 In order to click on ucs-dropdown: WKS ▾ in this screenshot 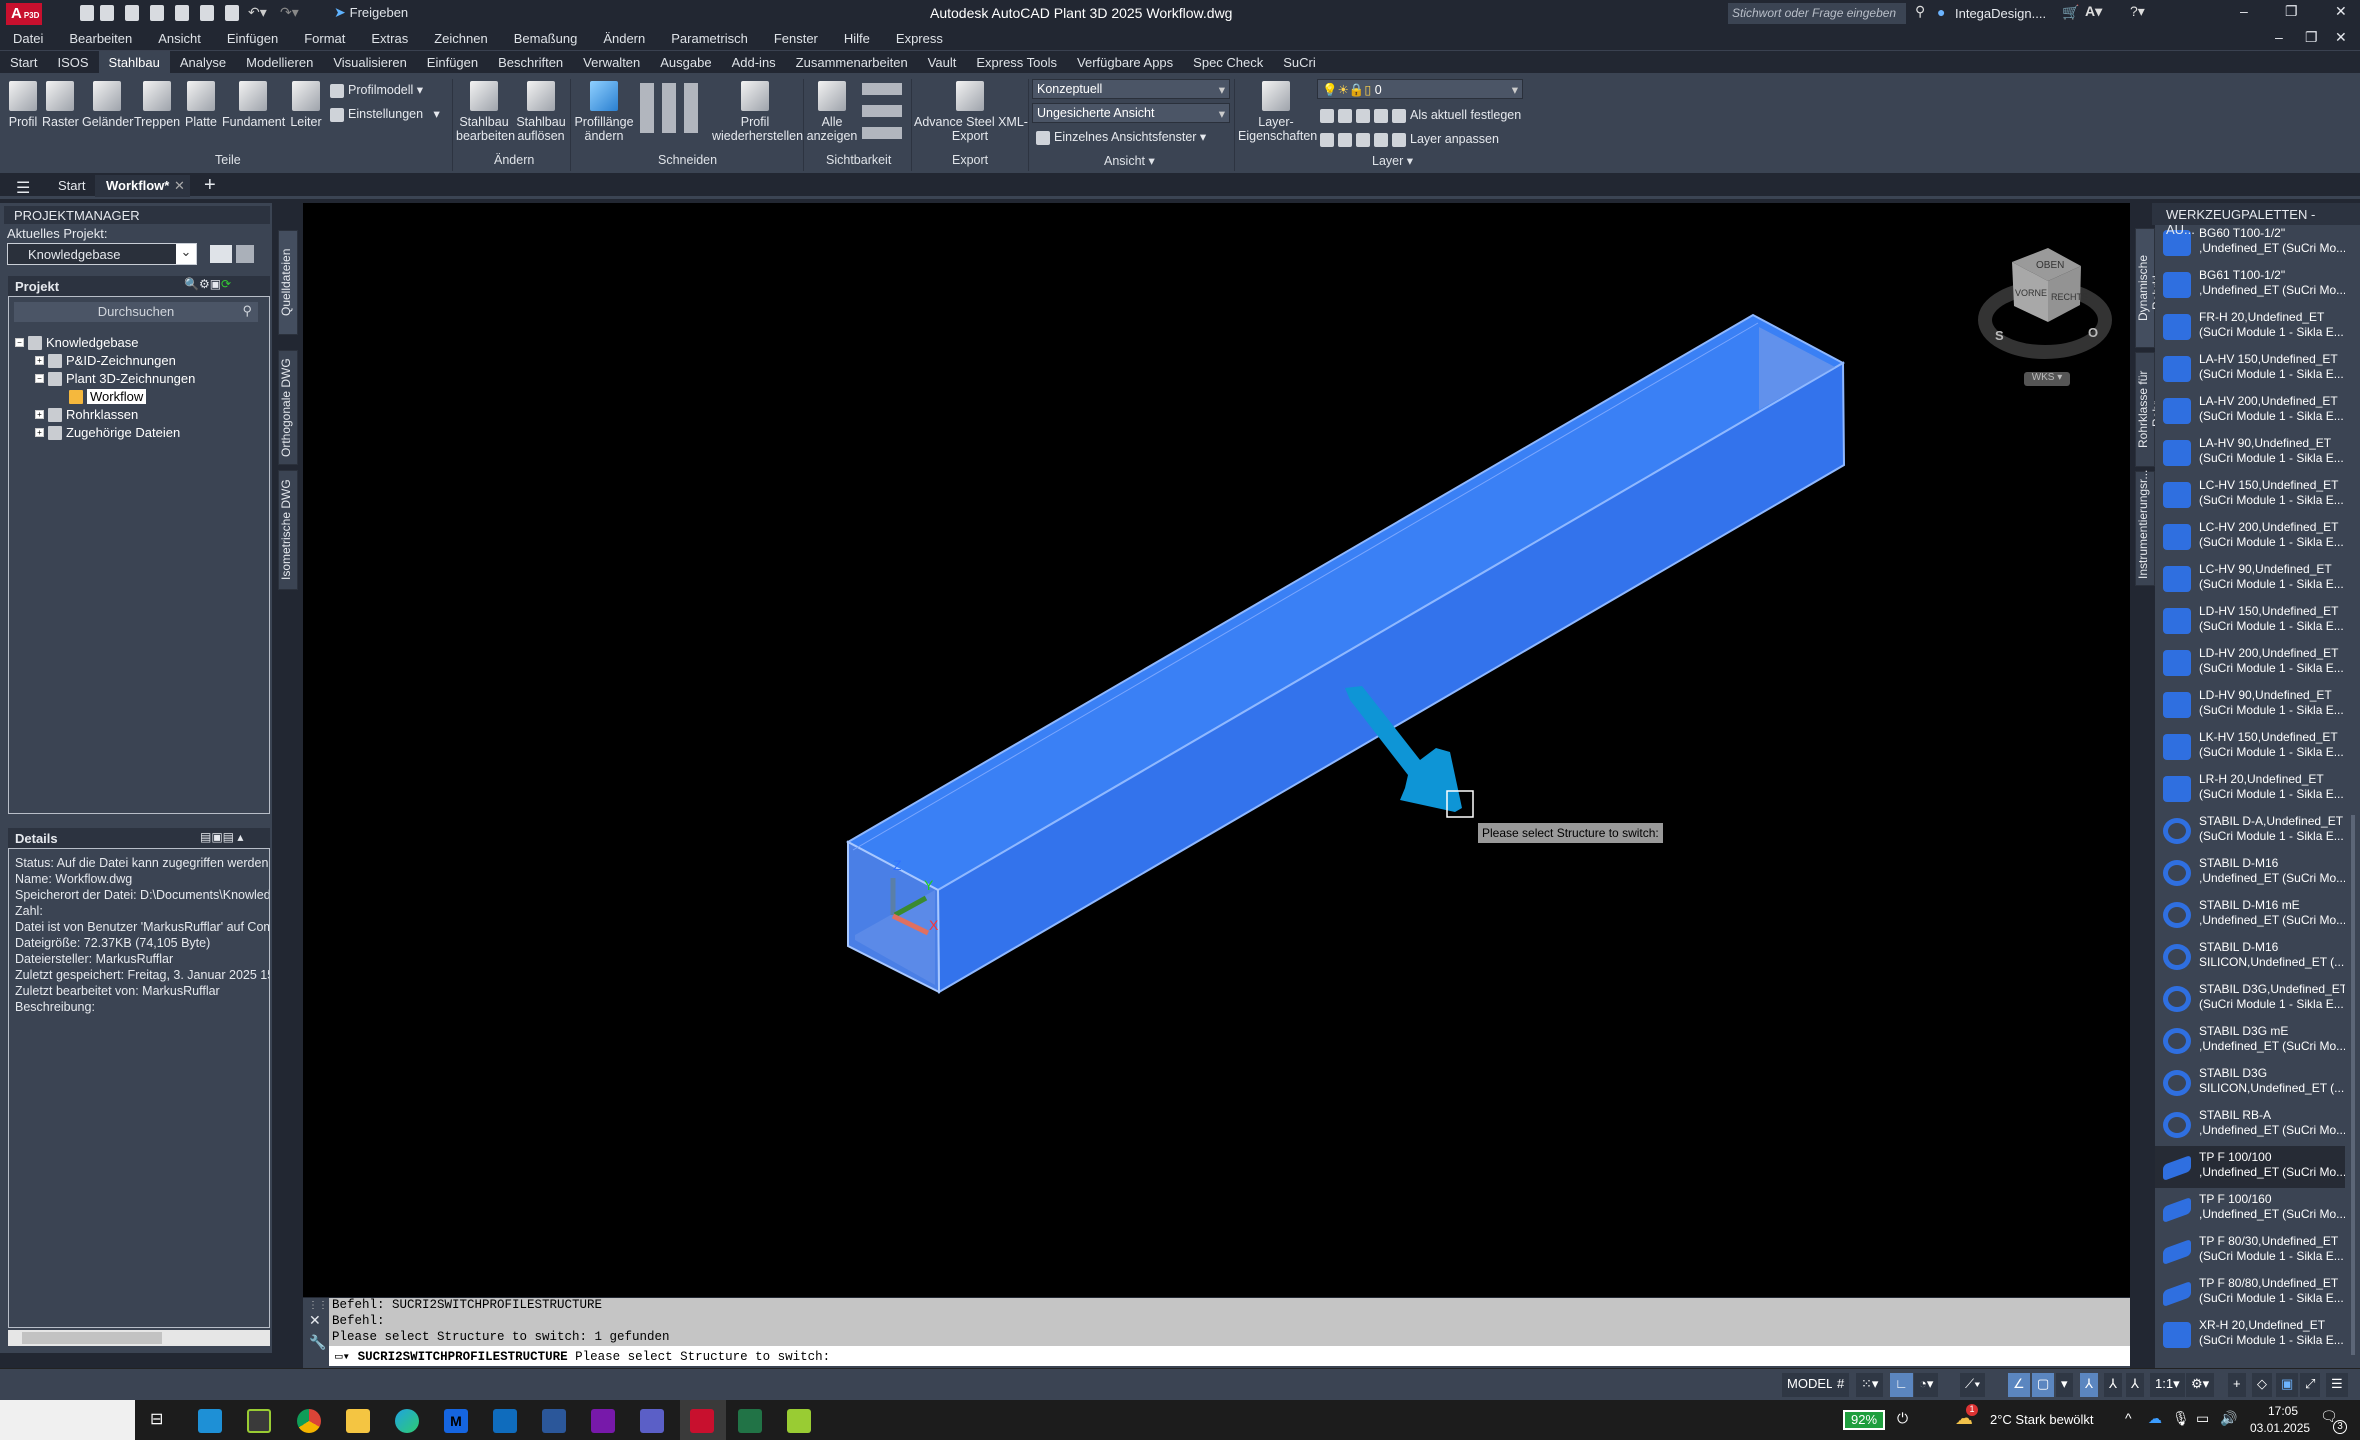, I will do `click(2047, 379)`.